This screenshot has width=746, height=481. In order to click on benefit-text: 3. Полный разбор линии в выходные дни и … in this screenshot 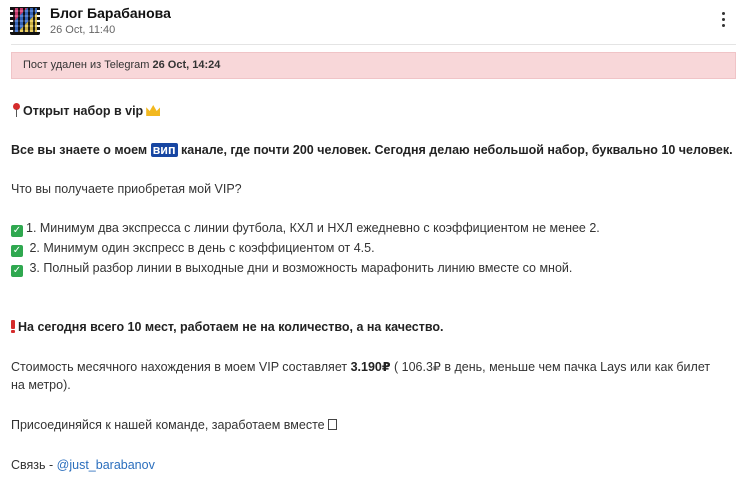, I will do `click(299, 268)`.